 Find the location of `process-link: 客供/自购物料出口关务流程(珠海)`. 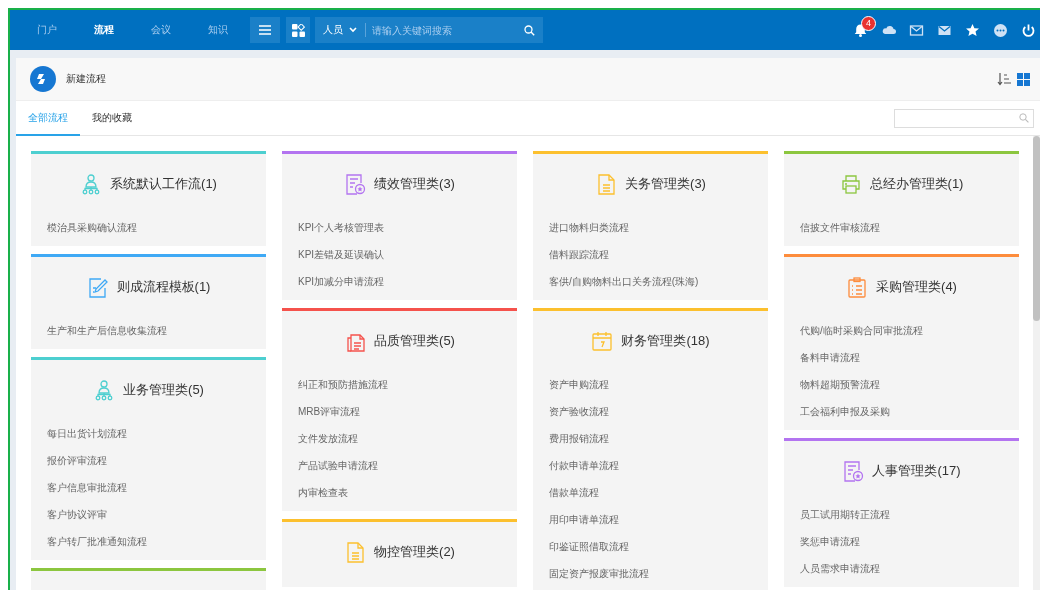

process-link: 客供/自购物料出口关务流程(珠海) is located at coordinates (650, 281).